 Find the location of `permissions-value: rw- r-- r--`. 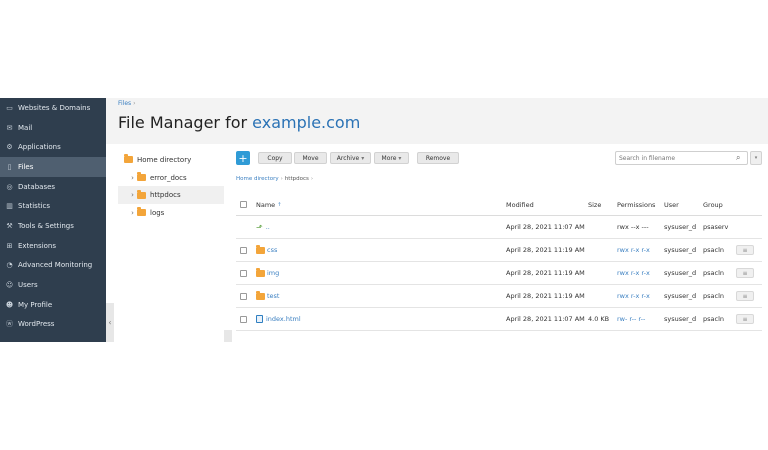

permissions-value: rw- r-- r-- is located at coordinates (631, 319).